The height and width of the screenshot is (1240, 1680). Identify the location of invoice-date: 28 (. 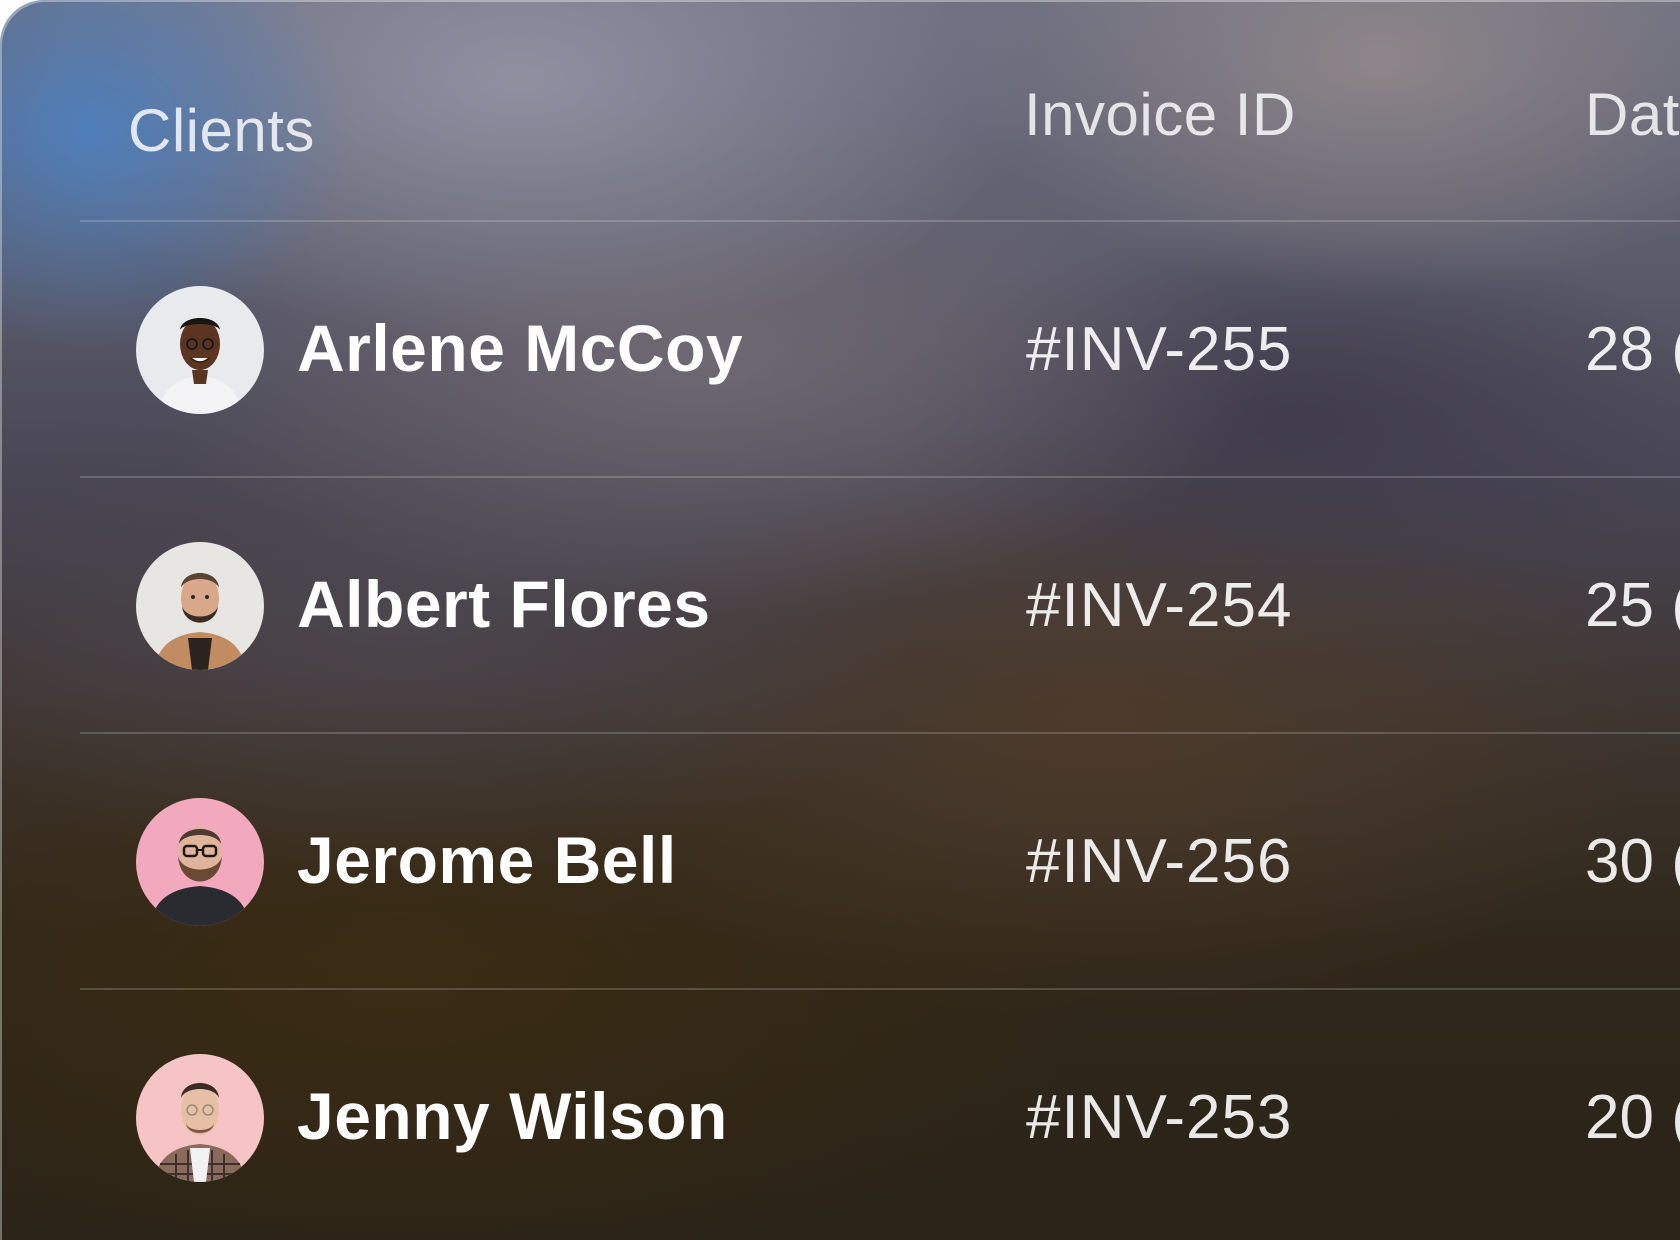
(1632, 349).